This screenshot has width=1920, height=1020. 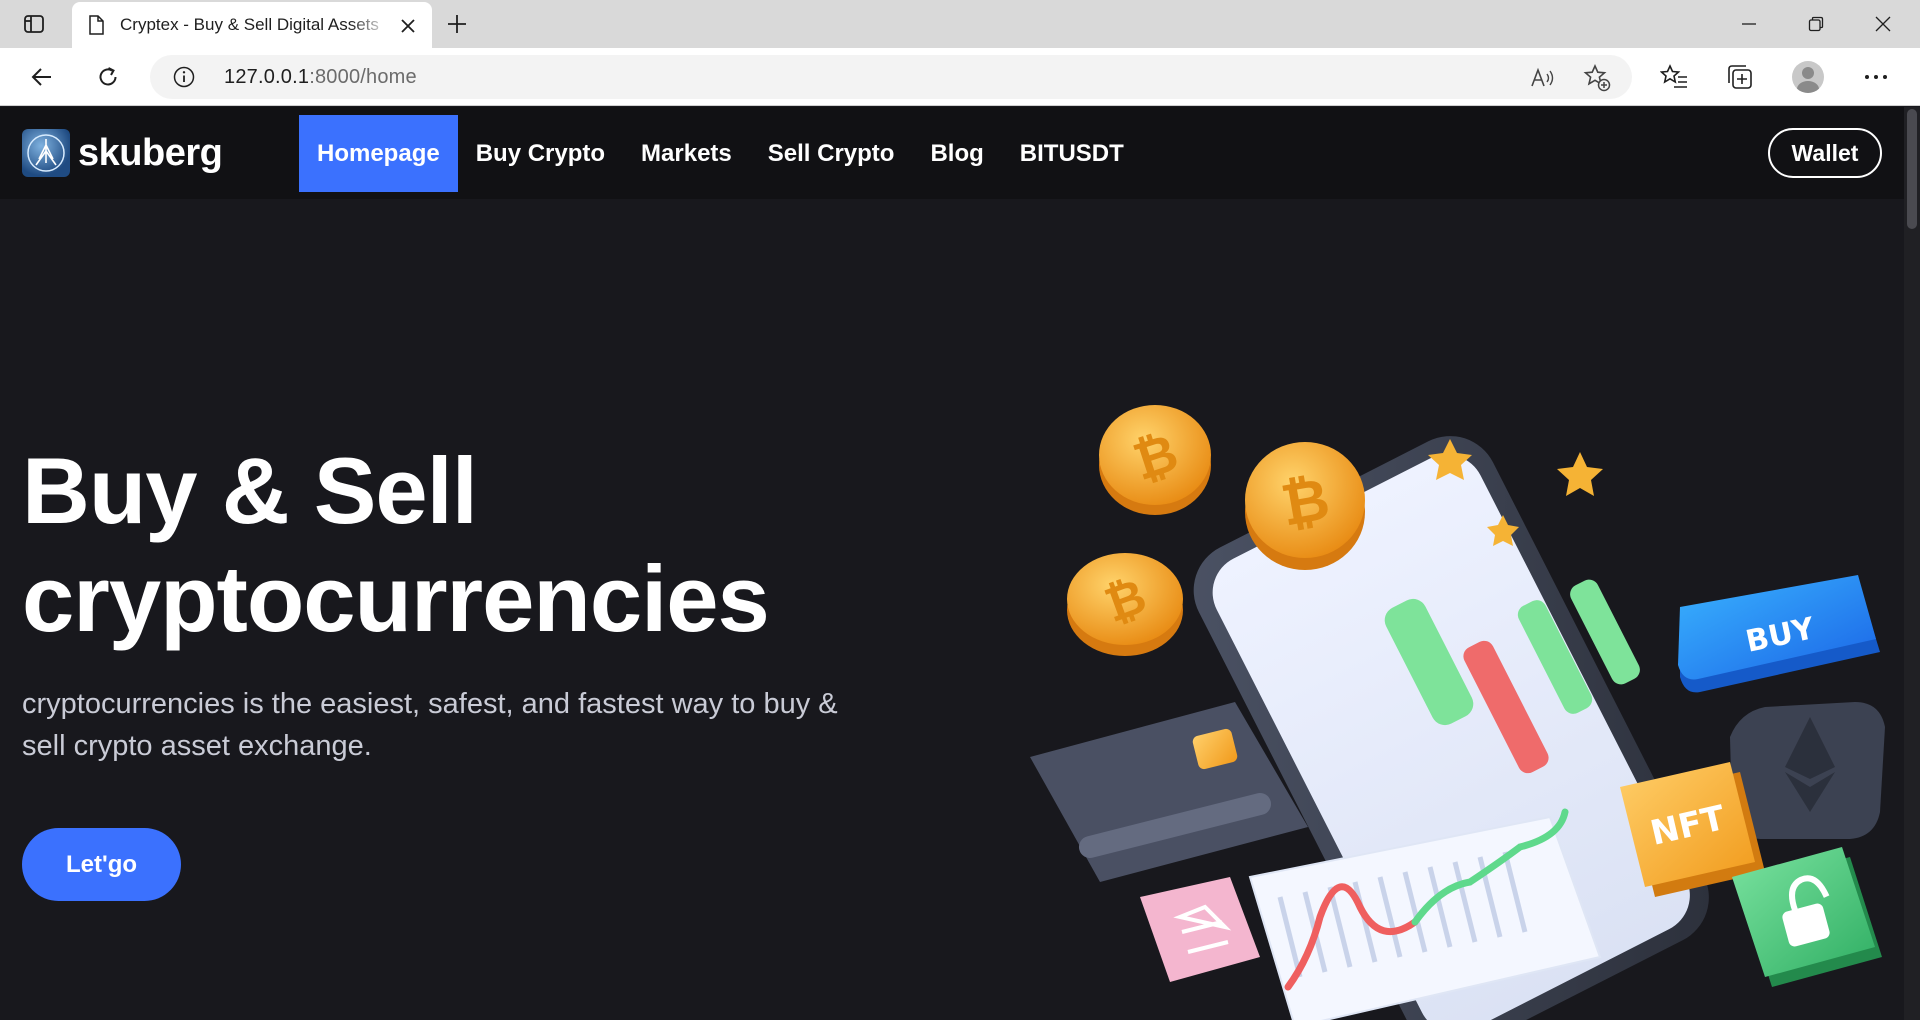 I want to click on add-favorite-icon, so click(x=1597, y=78).